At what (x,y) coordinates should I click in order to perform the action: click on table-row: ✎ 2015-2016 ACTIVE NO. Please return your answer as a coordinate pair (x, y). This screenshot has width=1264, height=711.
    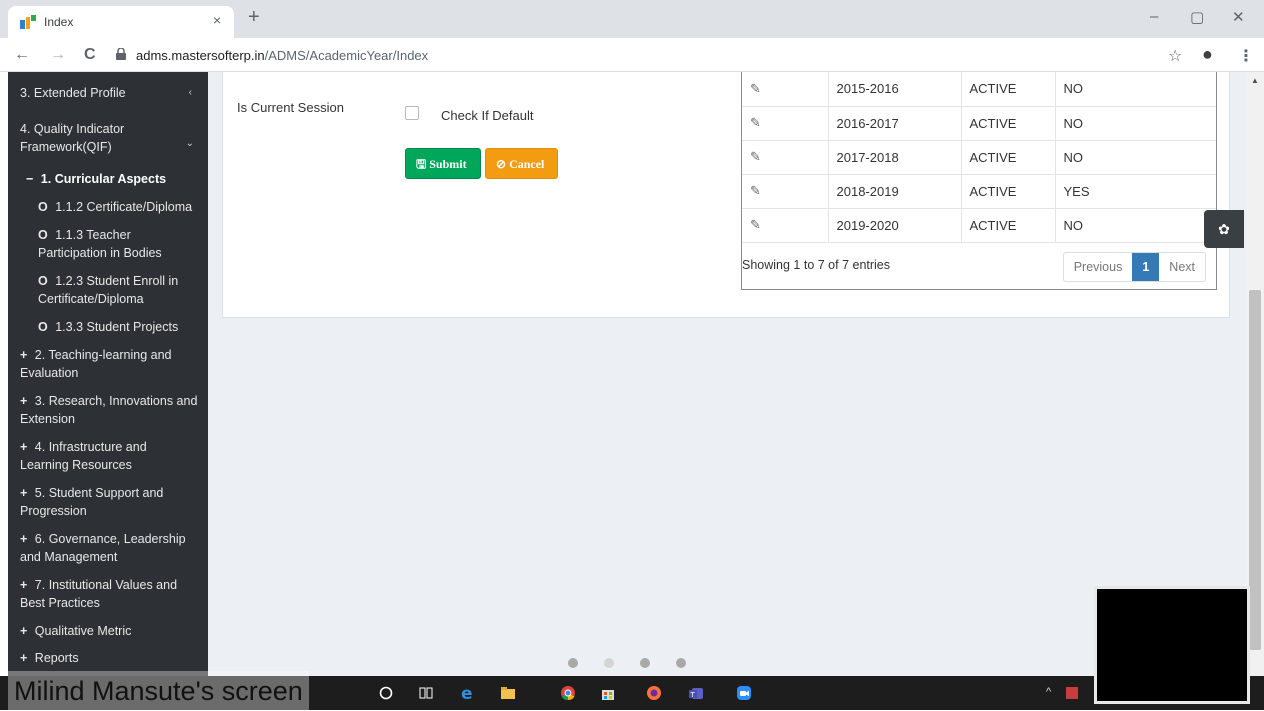
    Looking at the image, I should click on (979, 89).